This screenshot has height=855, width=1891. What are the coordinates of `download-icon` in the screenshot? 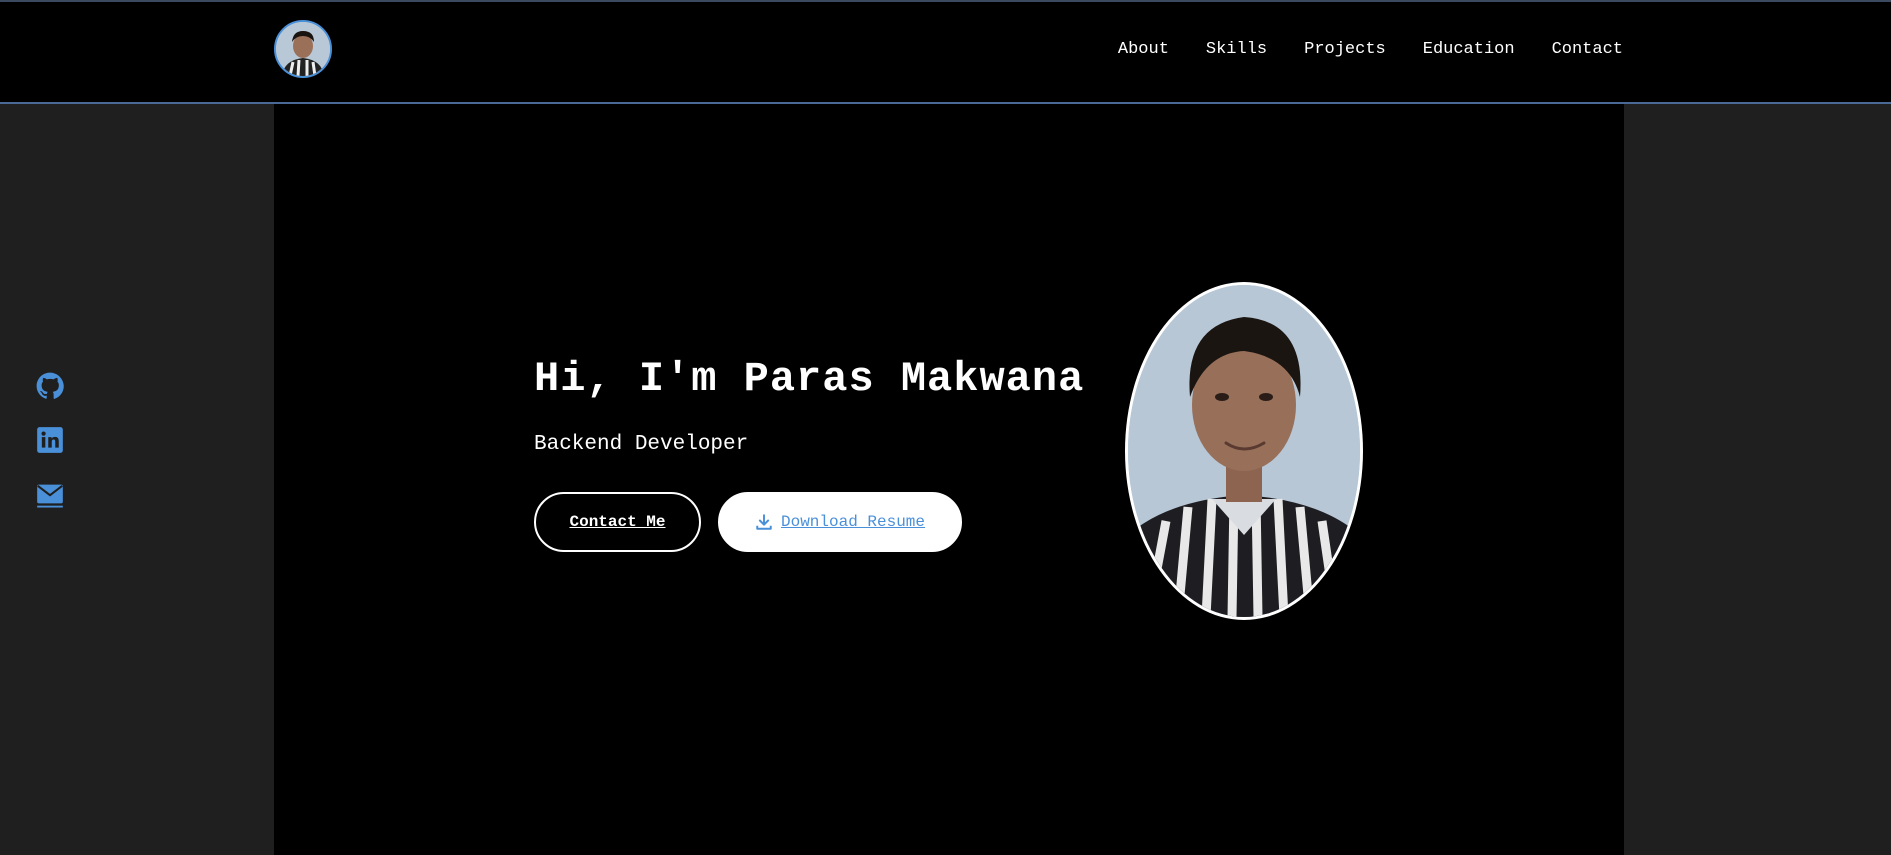 It's located at (764, 522).